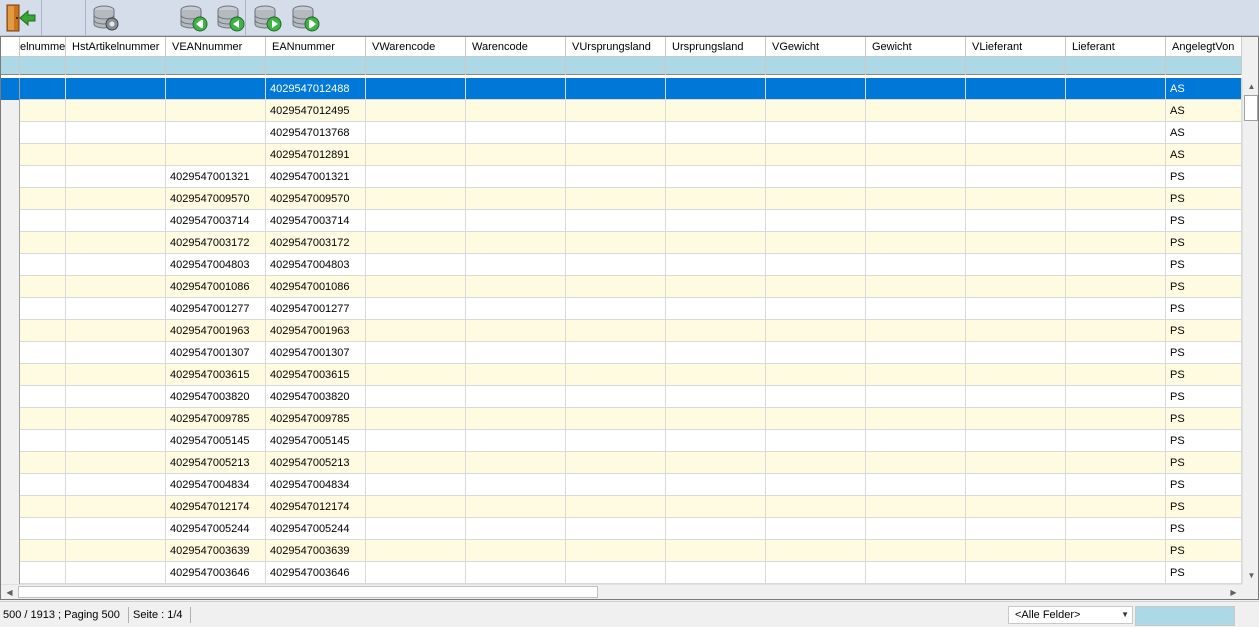 Image resolution: width=1259 pixels, height=627 pixels. What do you see at coordinates (416, 47) in the screenshot?
I see `column-header-vwarencode: VWarencode` at bounding box center [416, 47].